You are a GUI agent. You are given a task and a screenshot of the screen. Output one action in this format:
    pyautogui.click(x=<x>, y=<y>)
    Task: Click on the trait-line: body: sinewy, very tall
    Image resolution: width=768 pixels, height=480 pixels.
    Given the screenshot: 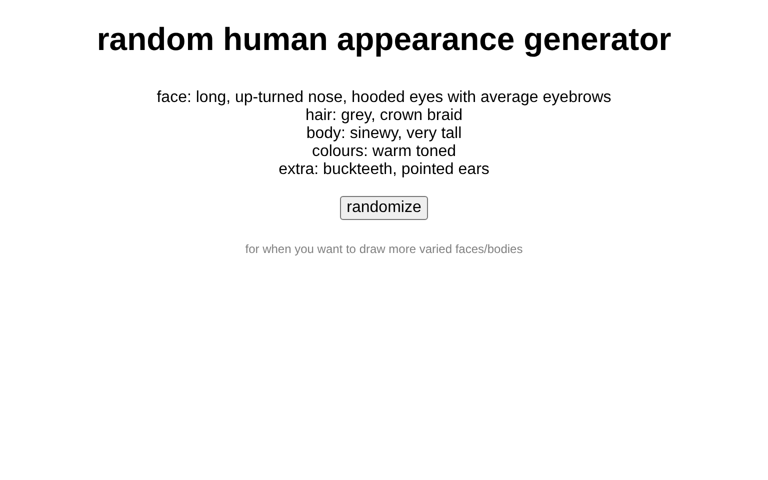 What is the action you would take?
    pyautogui.click(x=384, y=134)
    